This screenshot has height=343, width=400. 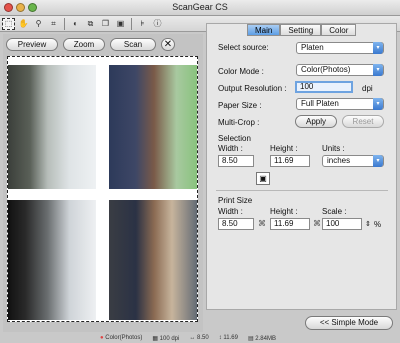 What do you see at coordinates (168, 44) in the screenshot?
I see `clear-button: ✕` at bounding box center [168, 44].